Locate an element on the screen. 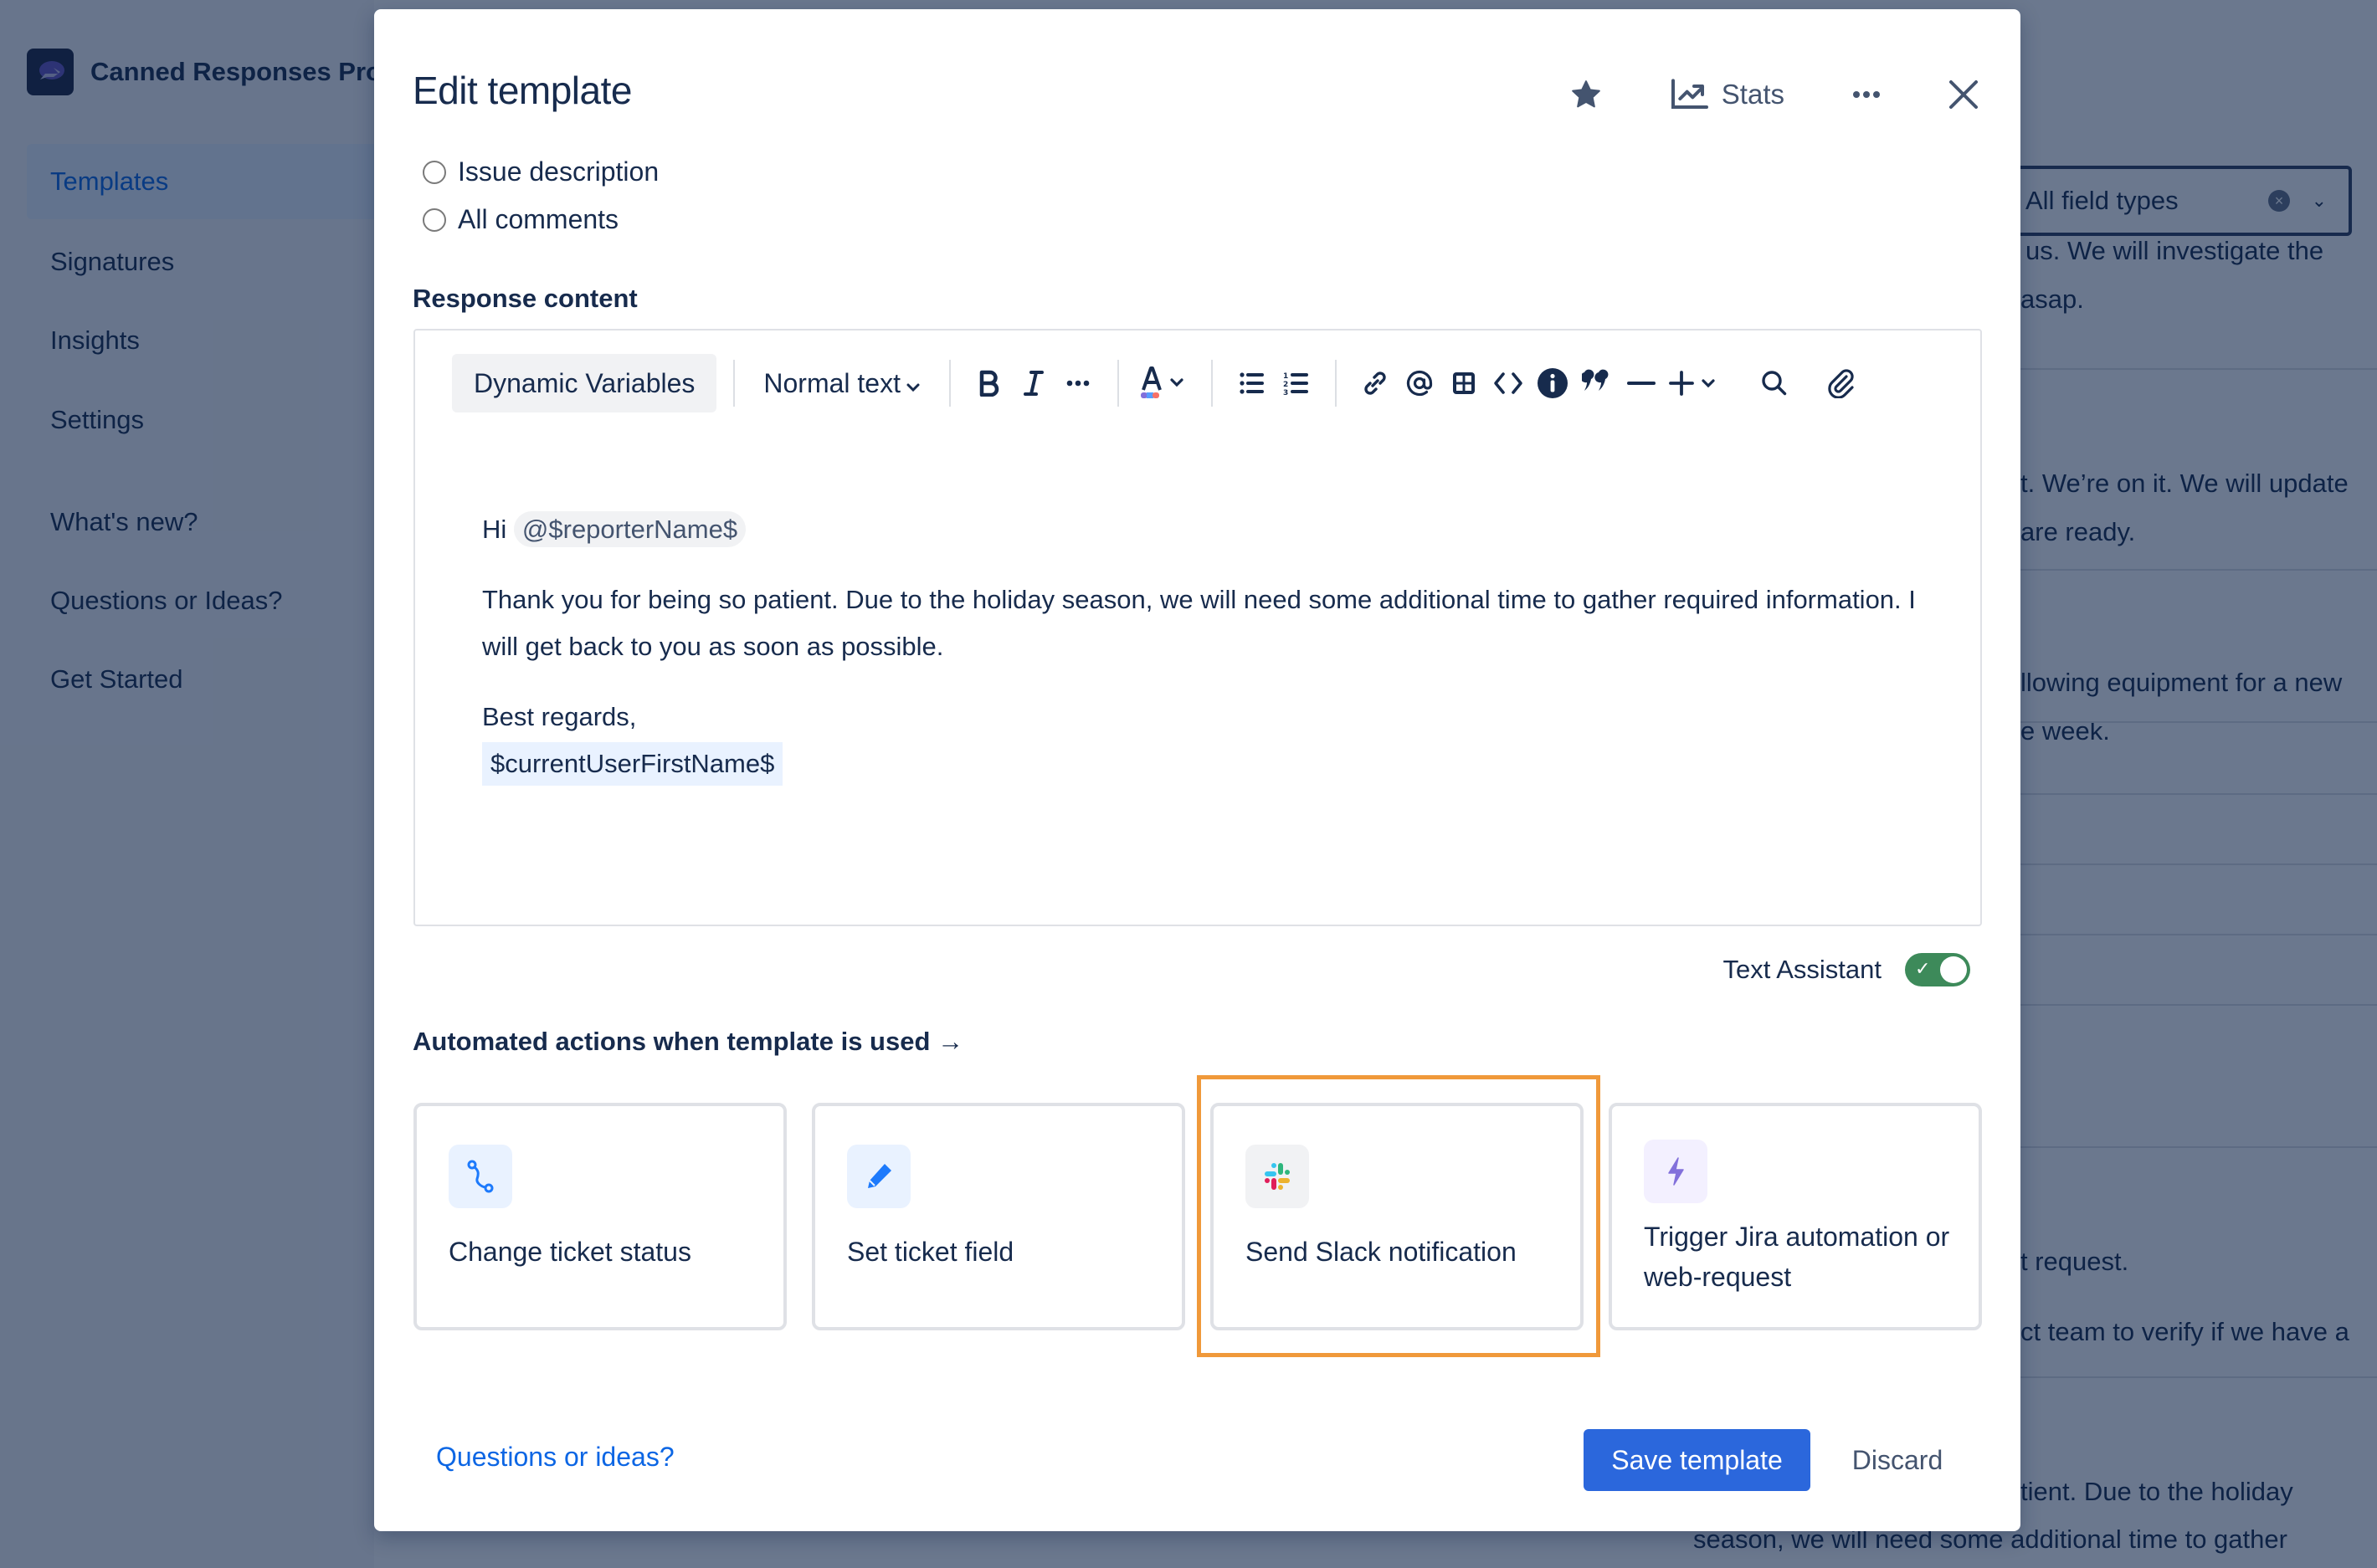  text-assistant-row: Text Assistant ✓ is located at coordinates (1846, 969).